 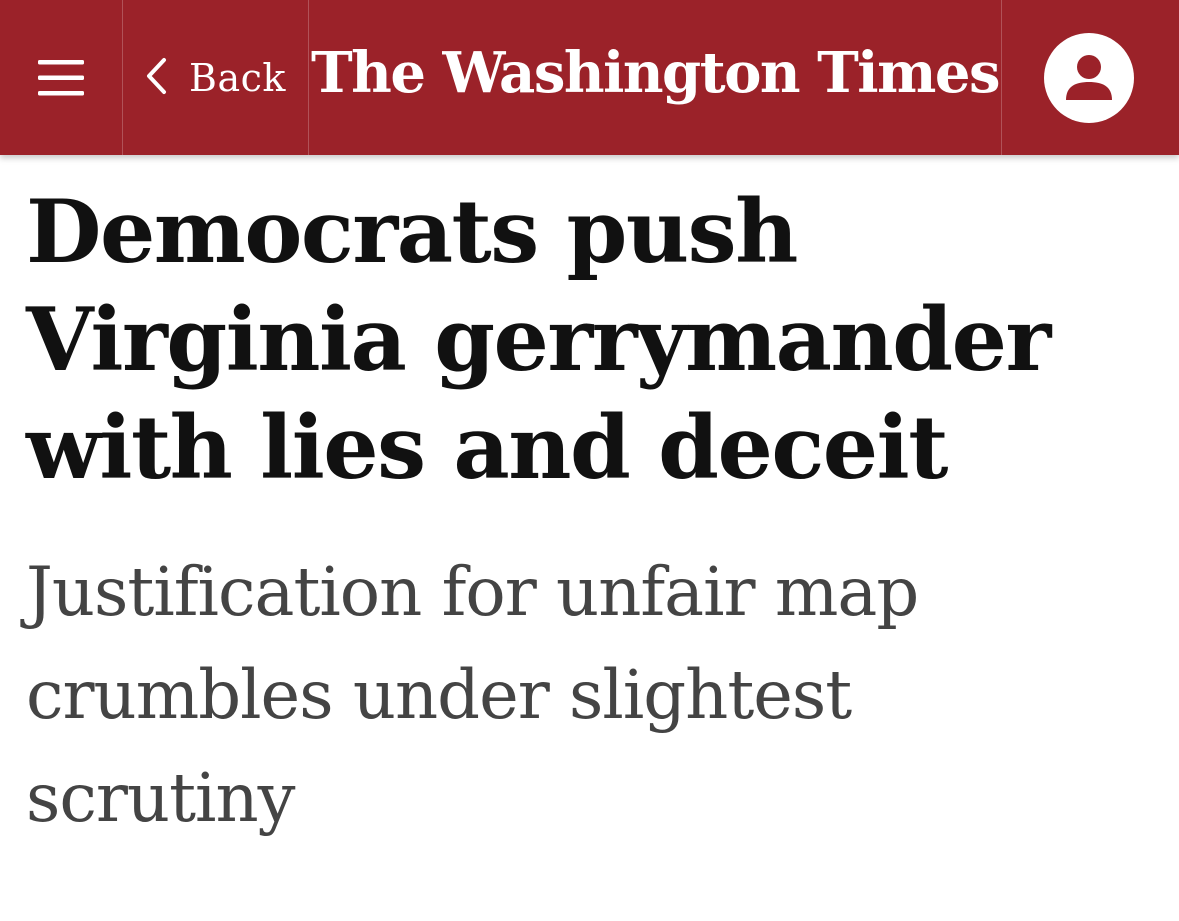 I want to click on menu-button, so click(x=61, y=77).